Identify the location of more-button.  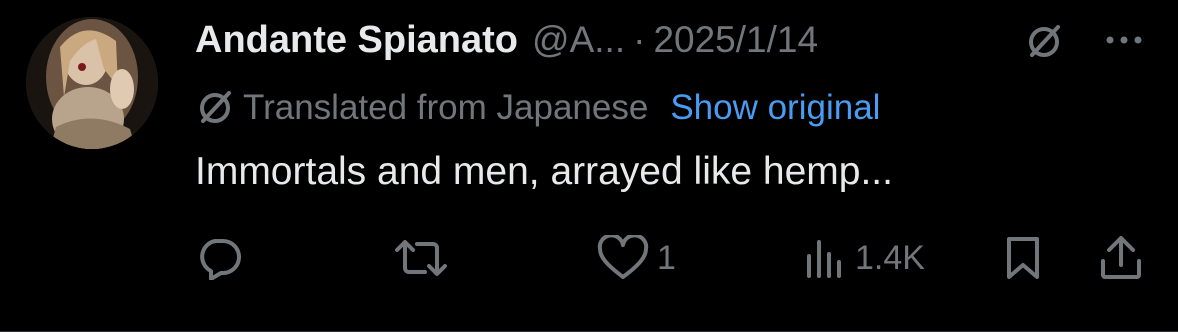
(1124, 40).